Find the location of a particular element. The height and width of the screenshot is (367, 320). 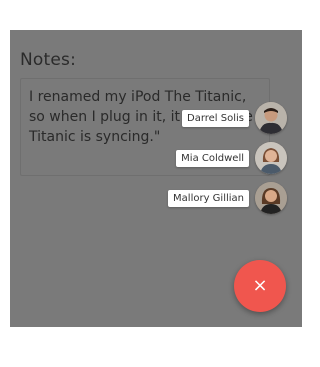

contact-darrel-solis: Darrel Solis is located at coordinates (234, 118).